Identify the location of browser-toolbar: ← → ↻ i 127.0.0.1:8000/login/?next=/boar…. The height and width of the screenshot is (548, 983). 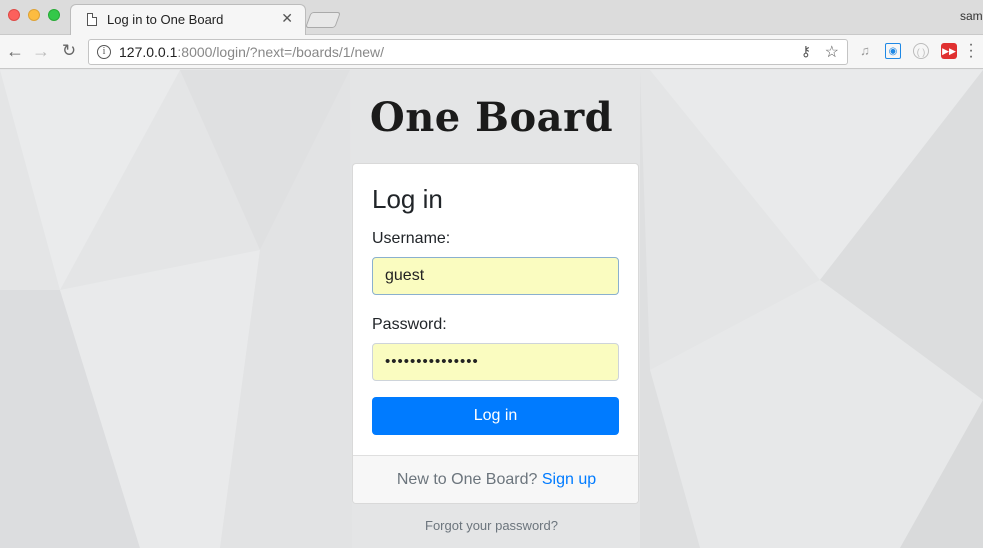
(491, 52).